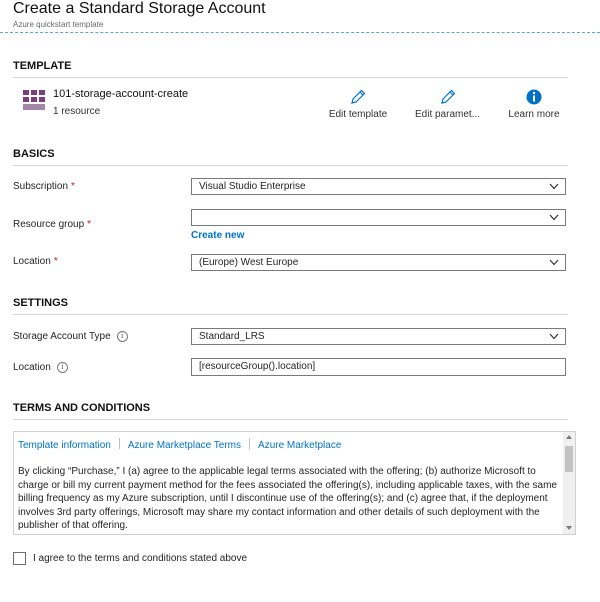  What do you see at coordinates (569, 528) in the screenshot?
I see `scroll-down-arrow-icon` at bounding box center [569, 528].